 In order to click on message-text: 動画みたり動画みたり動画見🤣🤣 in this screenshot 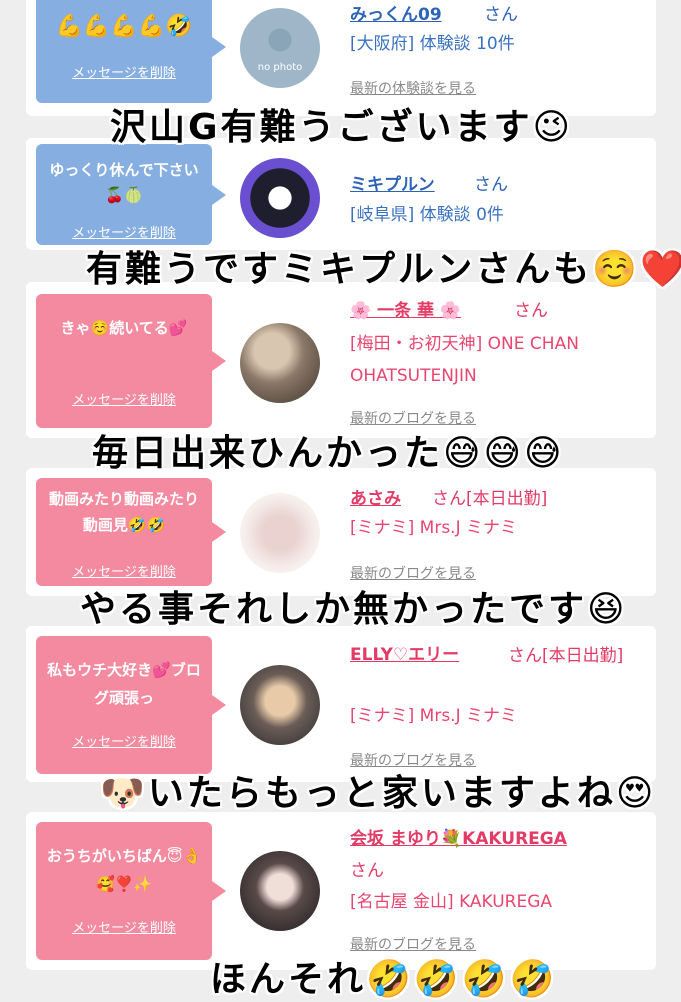, I will do `click(123, 512)`.